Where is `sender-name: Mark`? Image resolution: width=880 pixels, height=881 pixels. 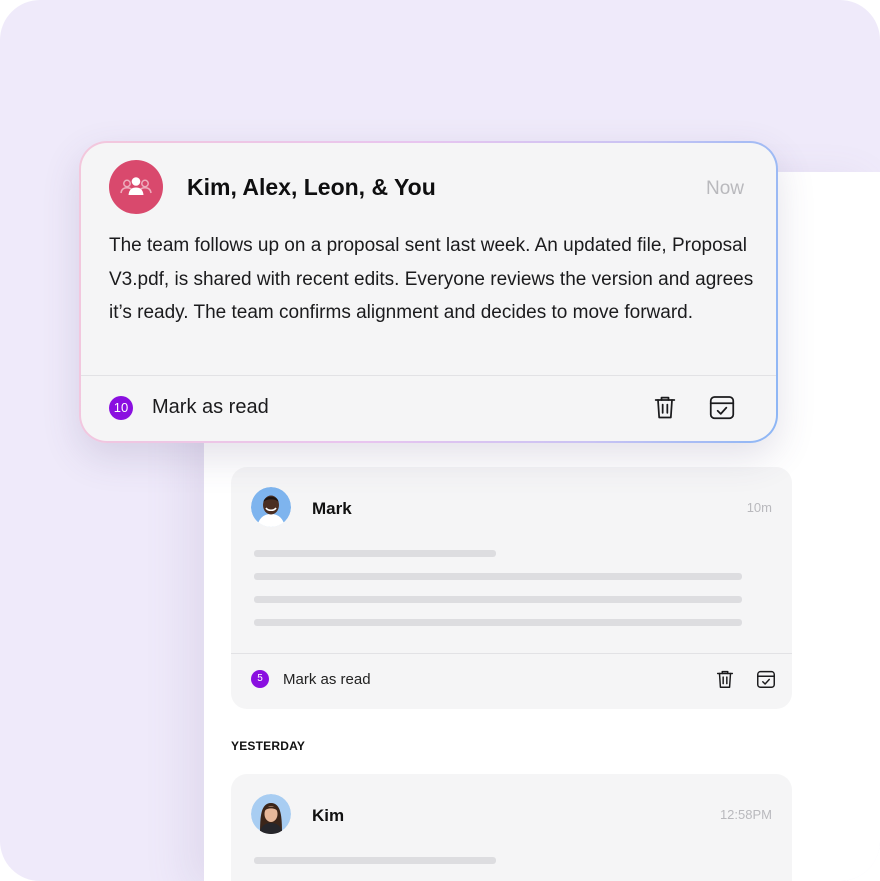
sender-name: Mark is located at coordinates (332, 508).